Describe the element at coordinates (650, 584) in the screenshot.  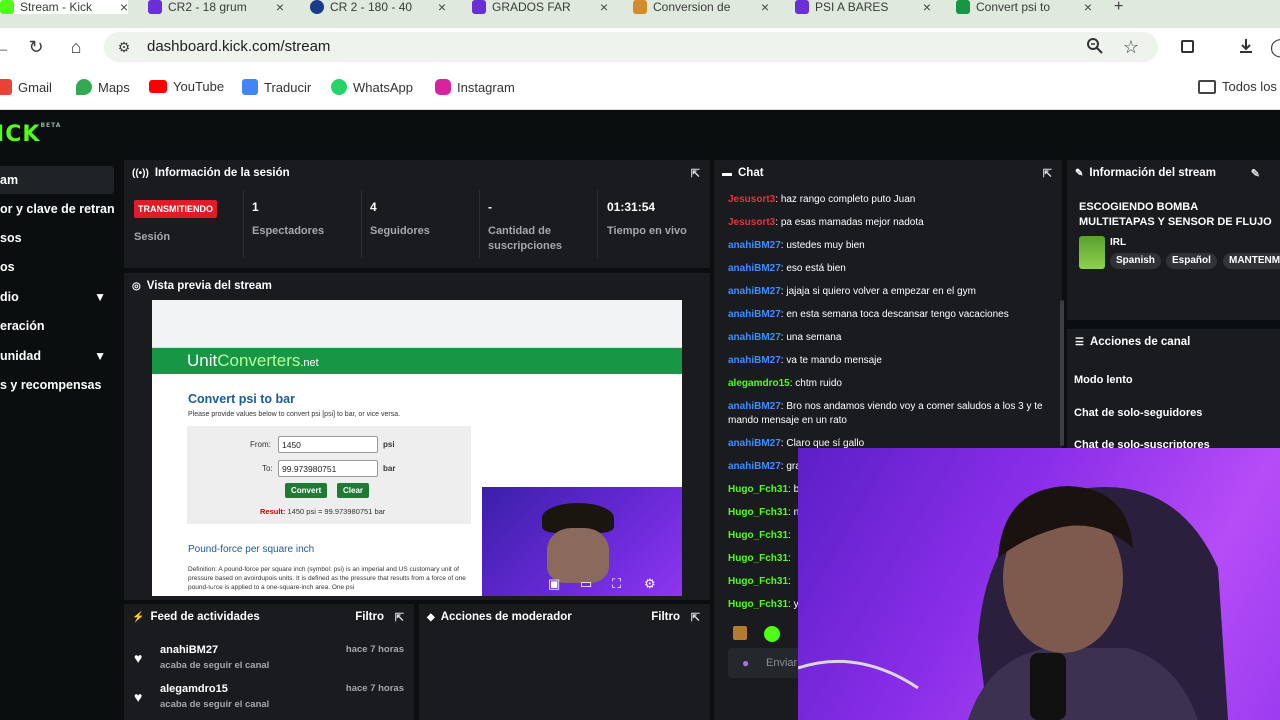
I see `gear-icon: ⚙` at that location.